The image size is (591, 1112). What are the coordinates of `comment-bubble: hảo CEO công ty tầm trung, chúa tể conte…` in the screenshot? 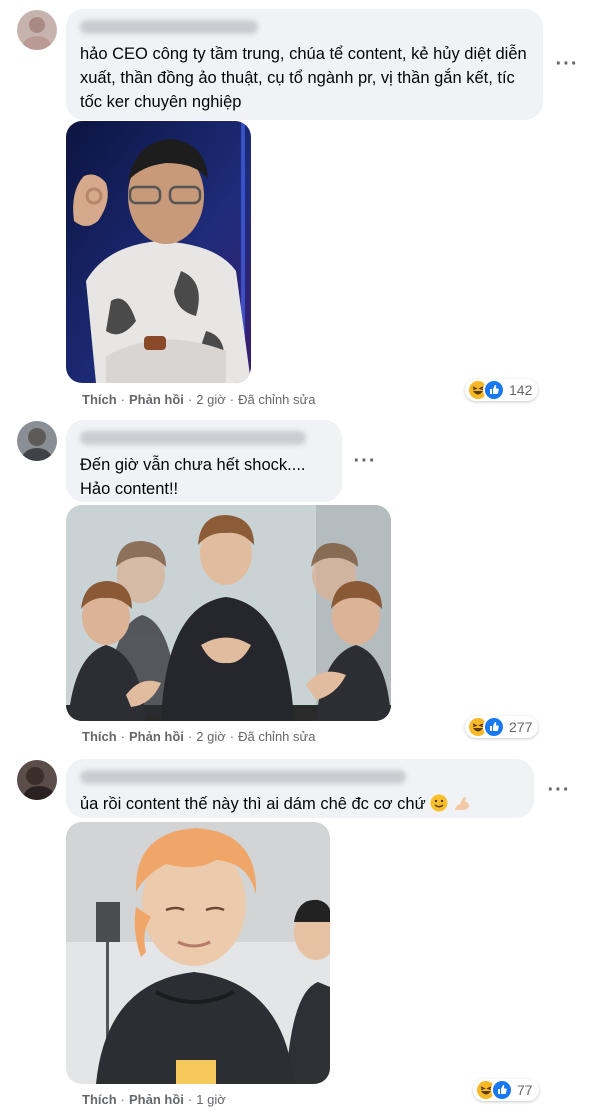 It's located at (304, 64).